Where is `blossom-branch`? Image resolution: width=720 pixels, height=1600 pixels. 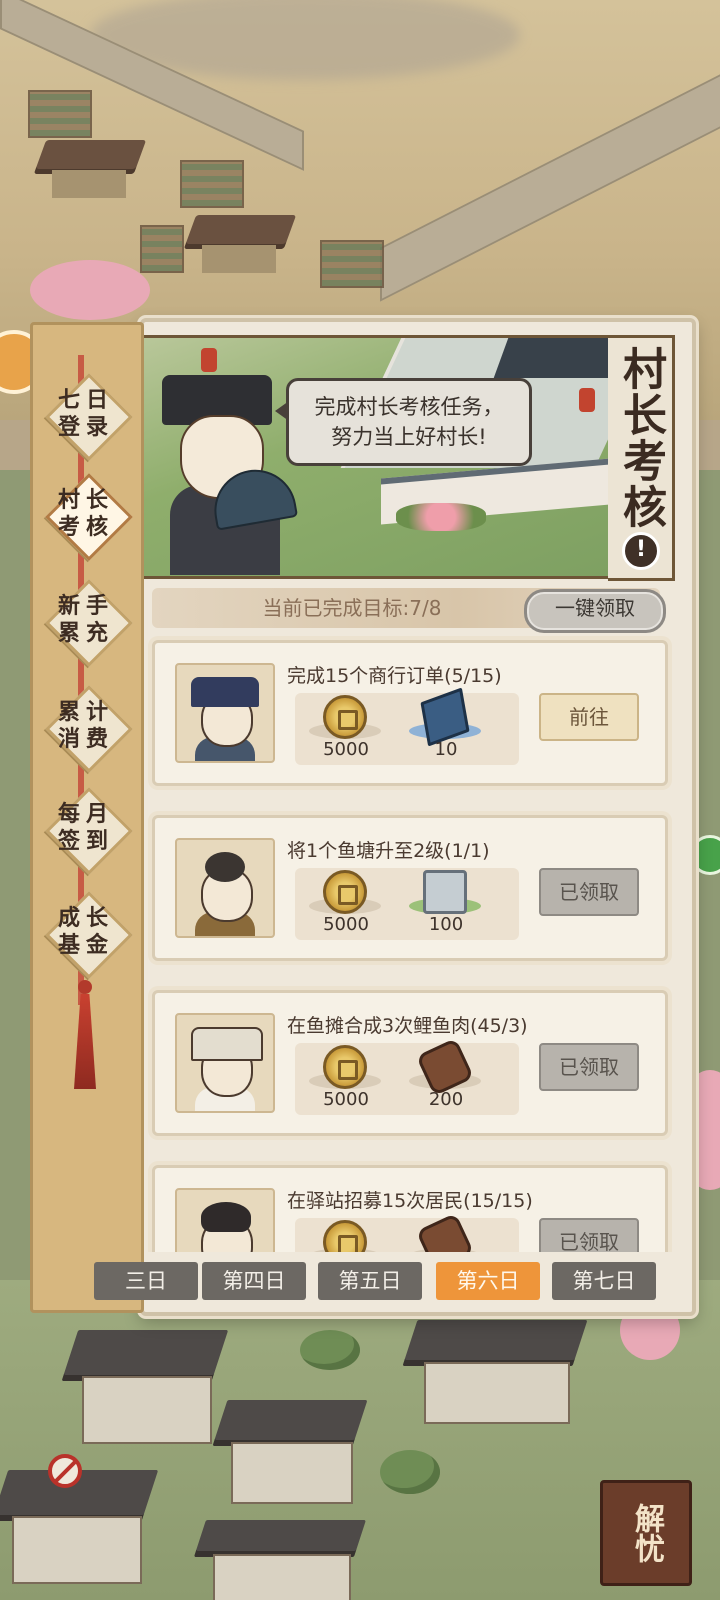
blossom-branch is located at coordinates (90, 290).